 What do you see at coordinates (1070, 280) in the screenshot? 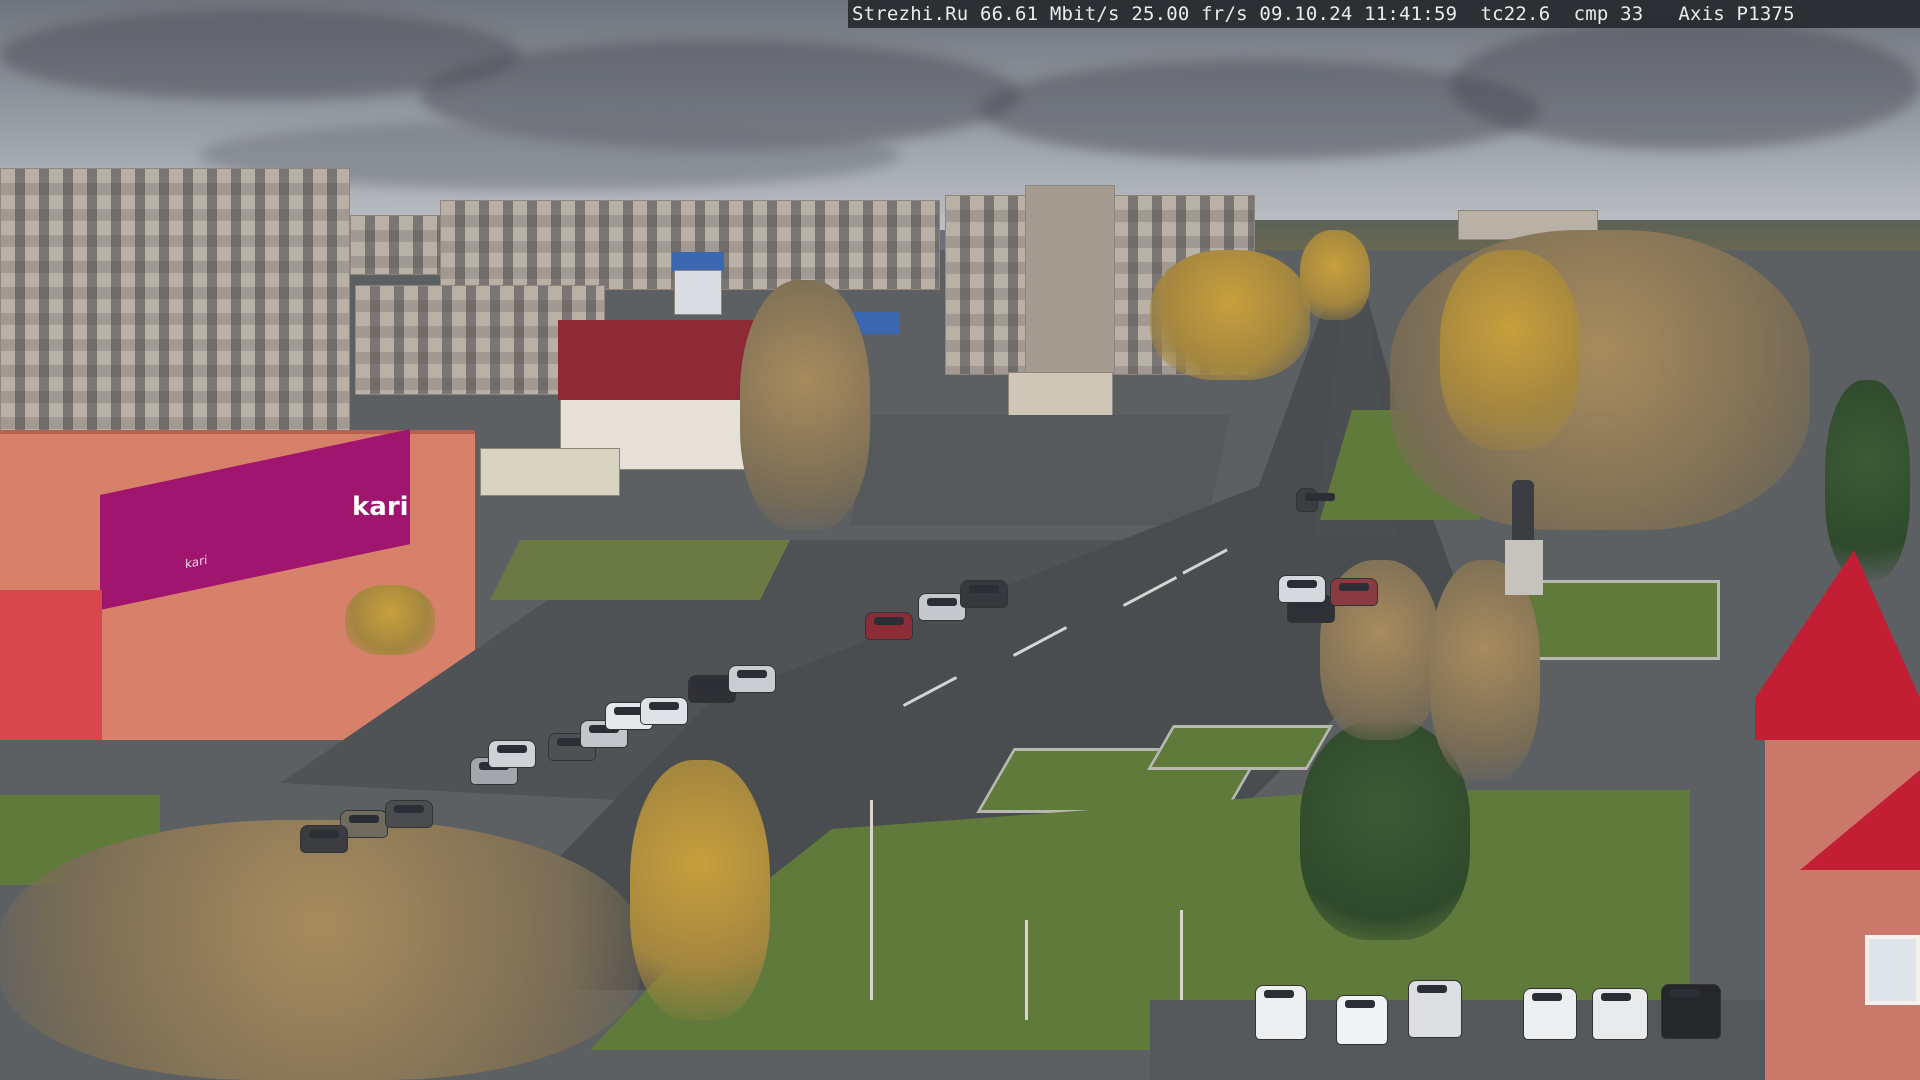
I see `apartment-tower` at bounding box center [1070, 280].